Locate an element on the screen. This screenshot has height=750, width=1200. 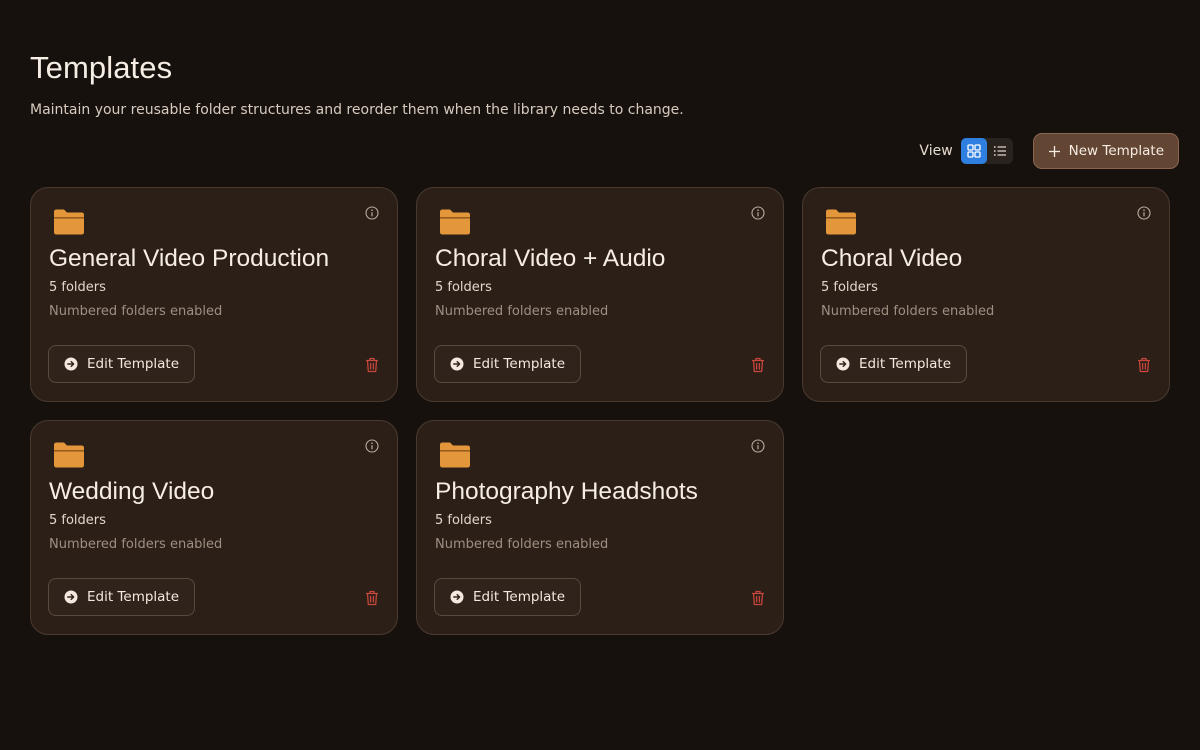
template-name: Choral Video + Audio is located at coordinates (550, 258).